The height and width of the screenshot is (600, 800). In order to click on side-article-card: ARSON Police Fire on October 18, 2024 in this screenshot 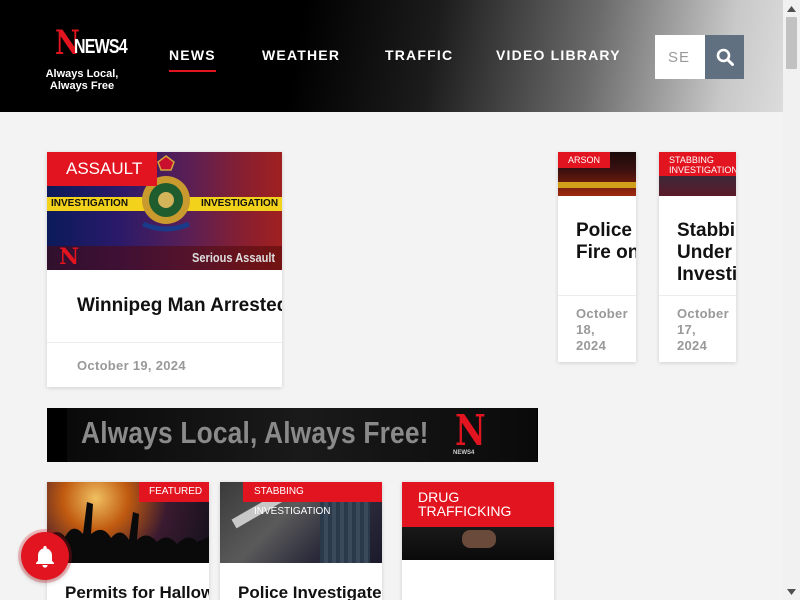, I will do `click(597, 257)`.